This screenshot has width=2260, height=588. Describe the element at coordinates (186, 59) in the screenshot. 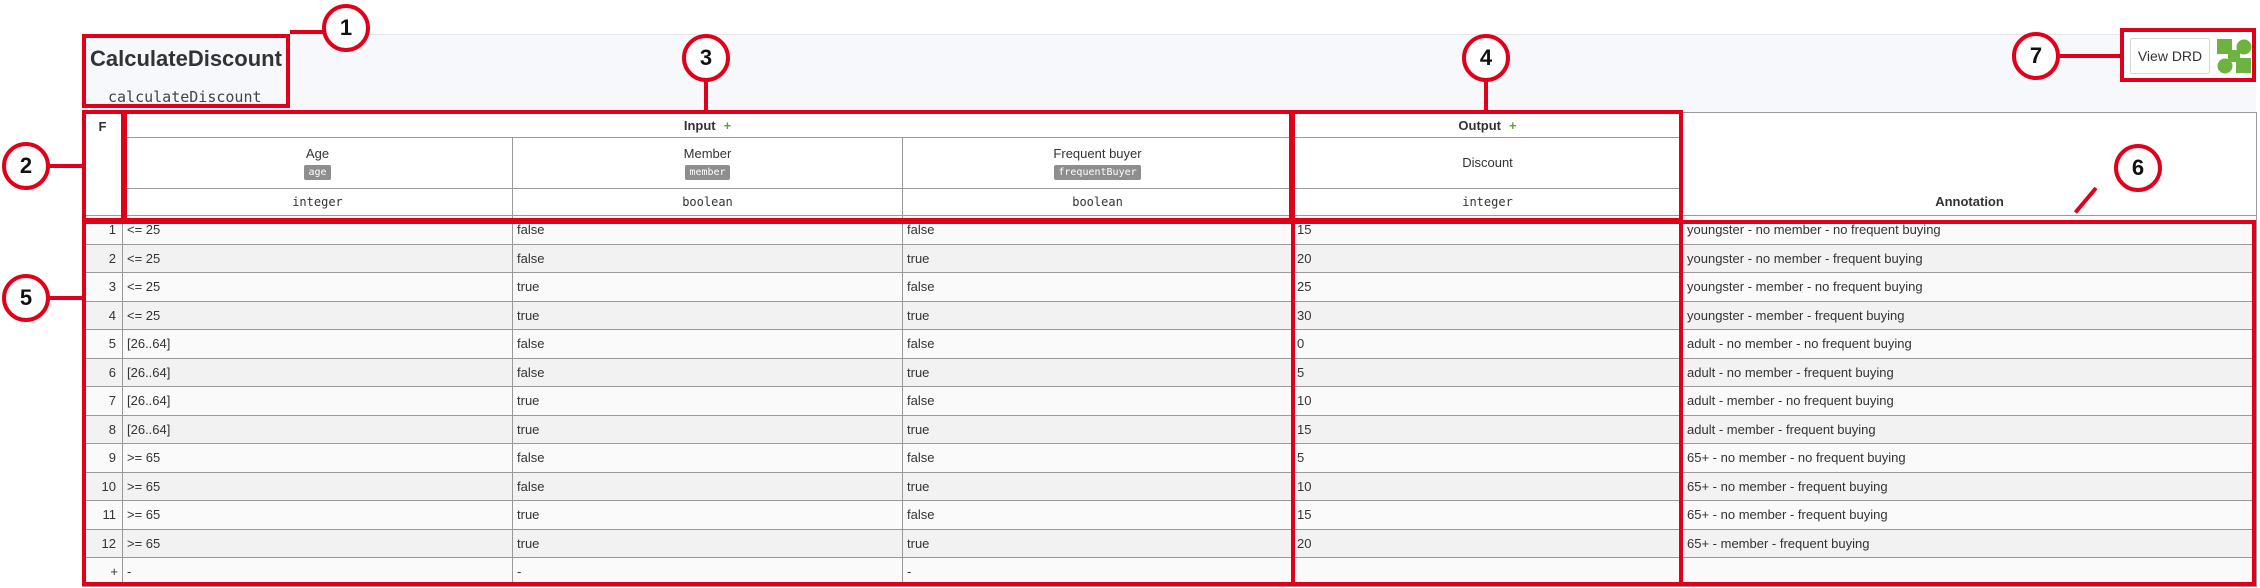

I see `decision-name: CalculateDiscount` at that location.